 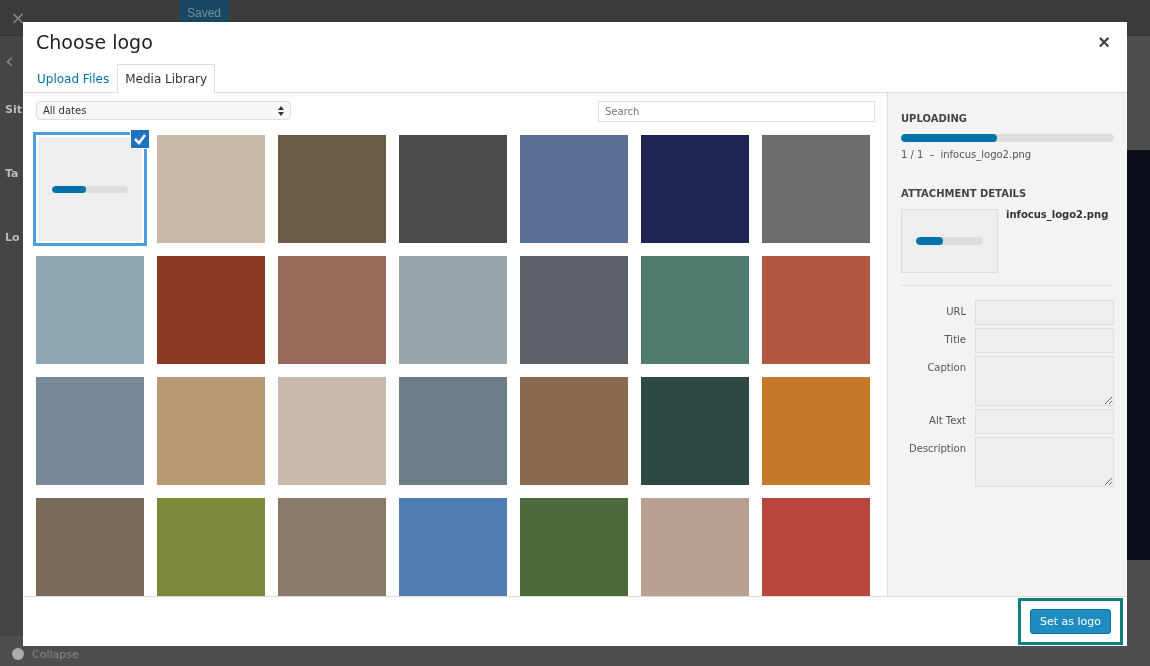 I want to click on close-button: ×, so click(x=1104, y=42).